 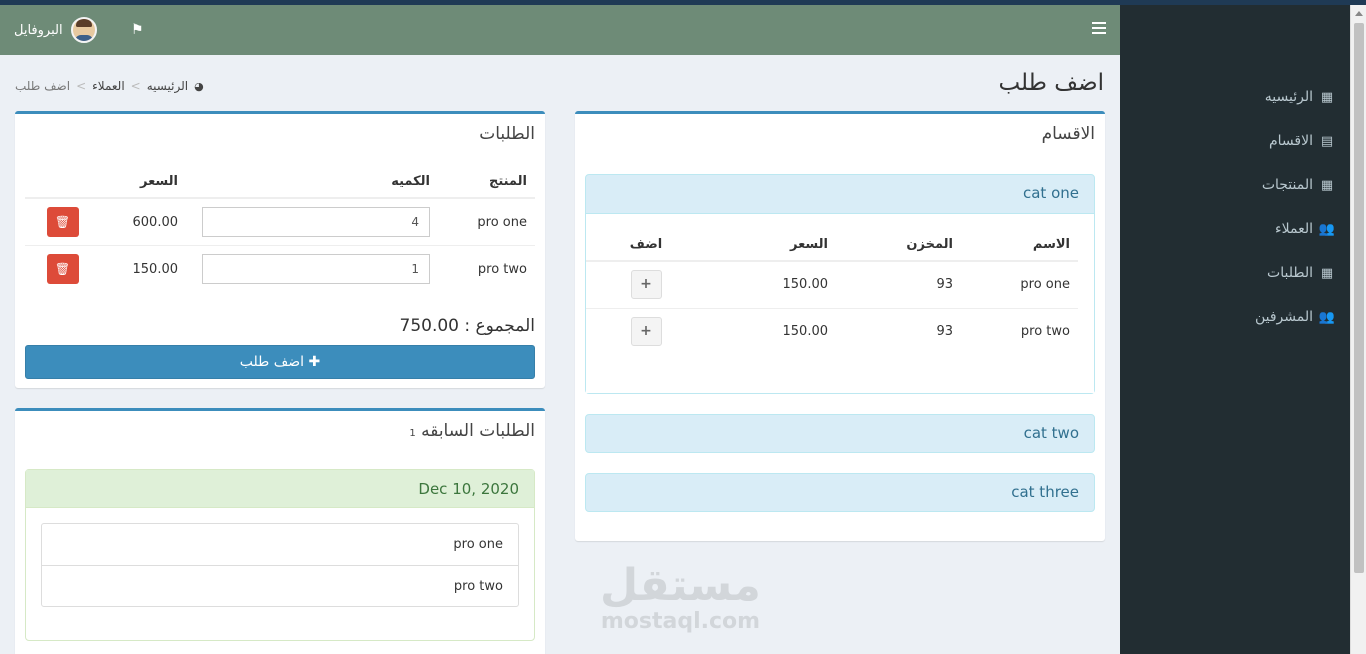 What do you see at coordinates (316, 269) in the screenshot?
I see `quantity-input: 1` at bounding box center [316, 269].